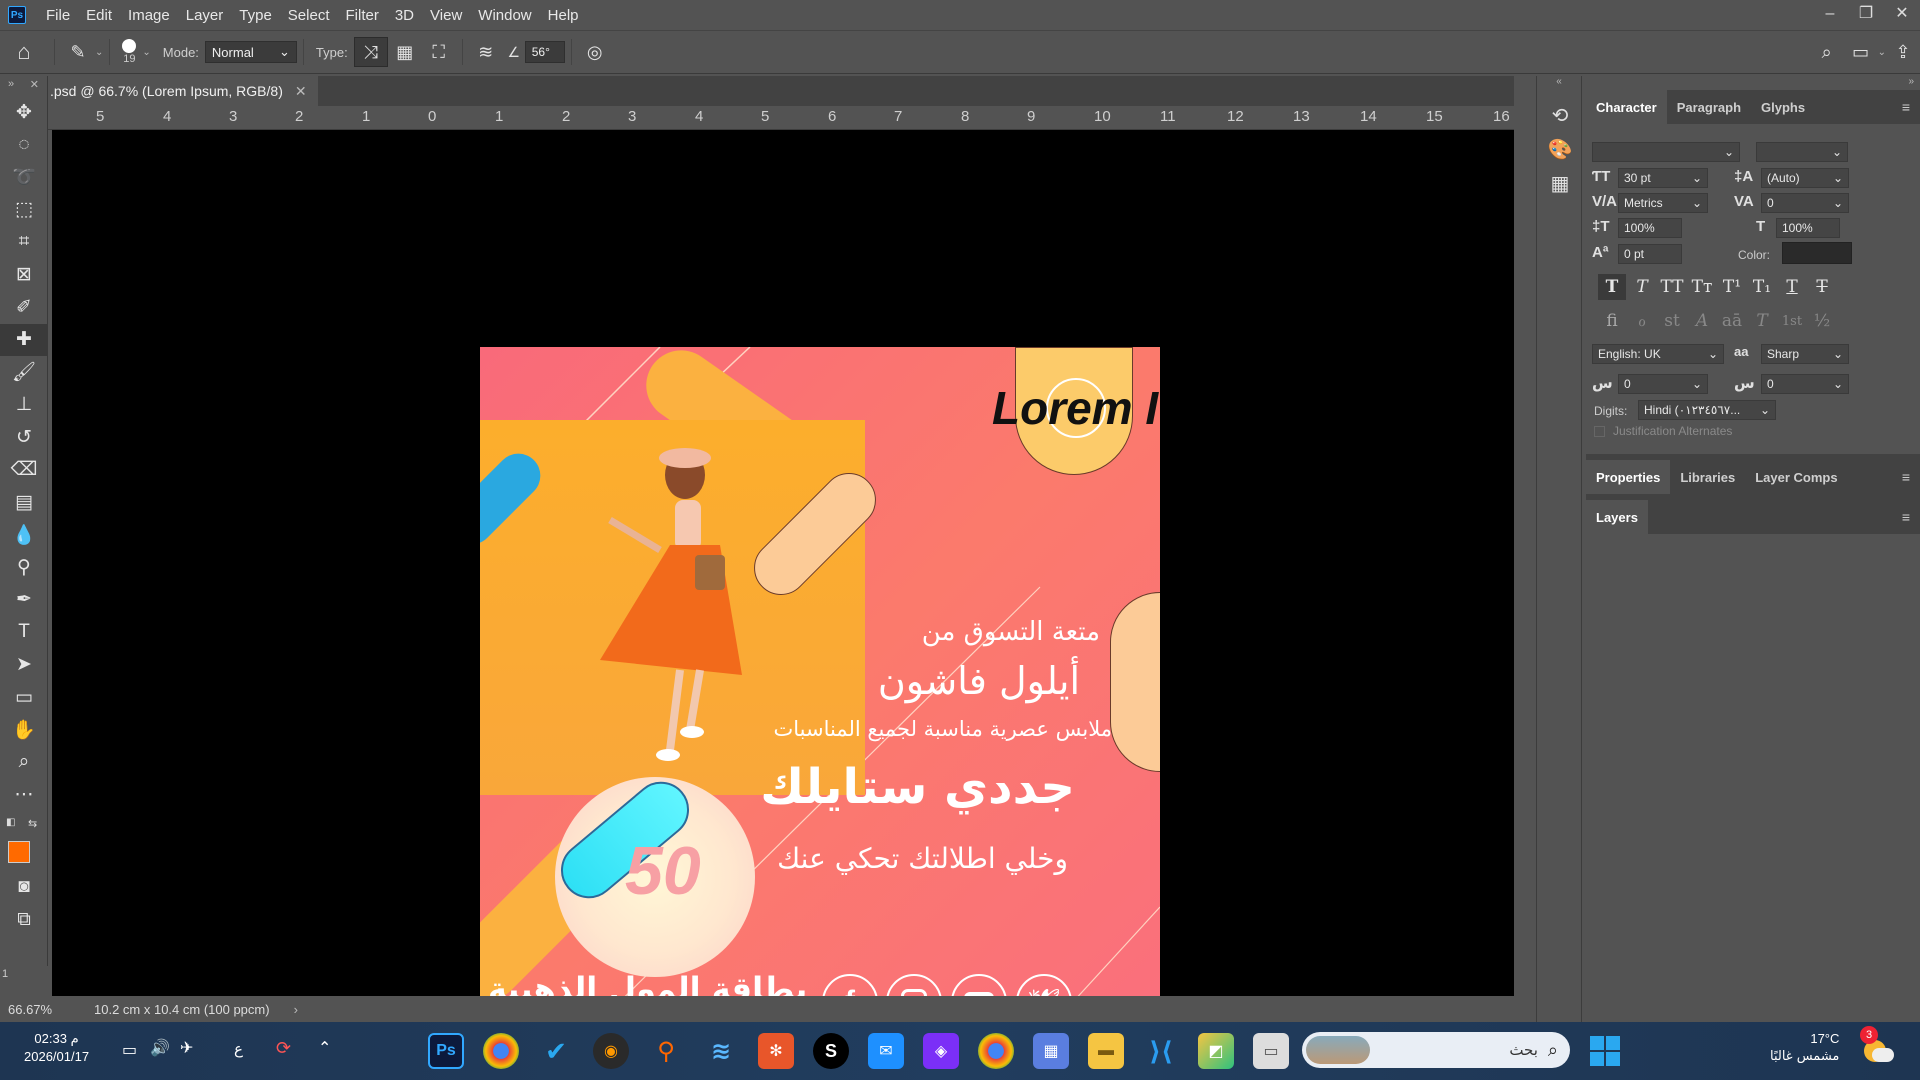 This screenshot has height=1080, width=1920. Describe the element at coordinates (1663, 431) in the screenshot. I see `justification-alternates-checkbox: Justification Alternates` at that location.